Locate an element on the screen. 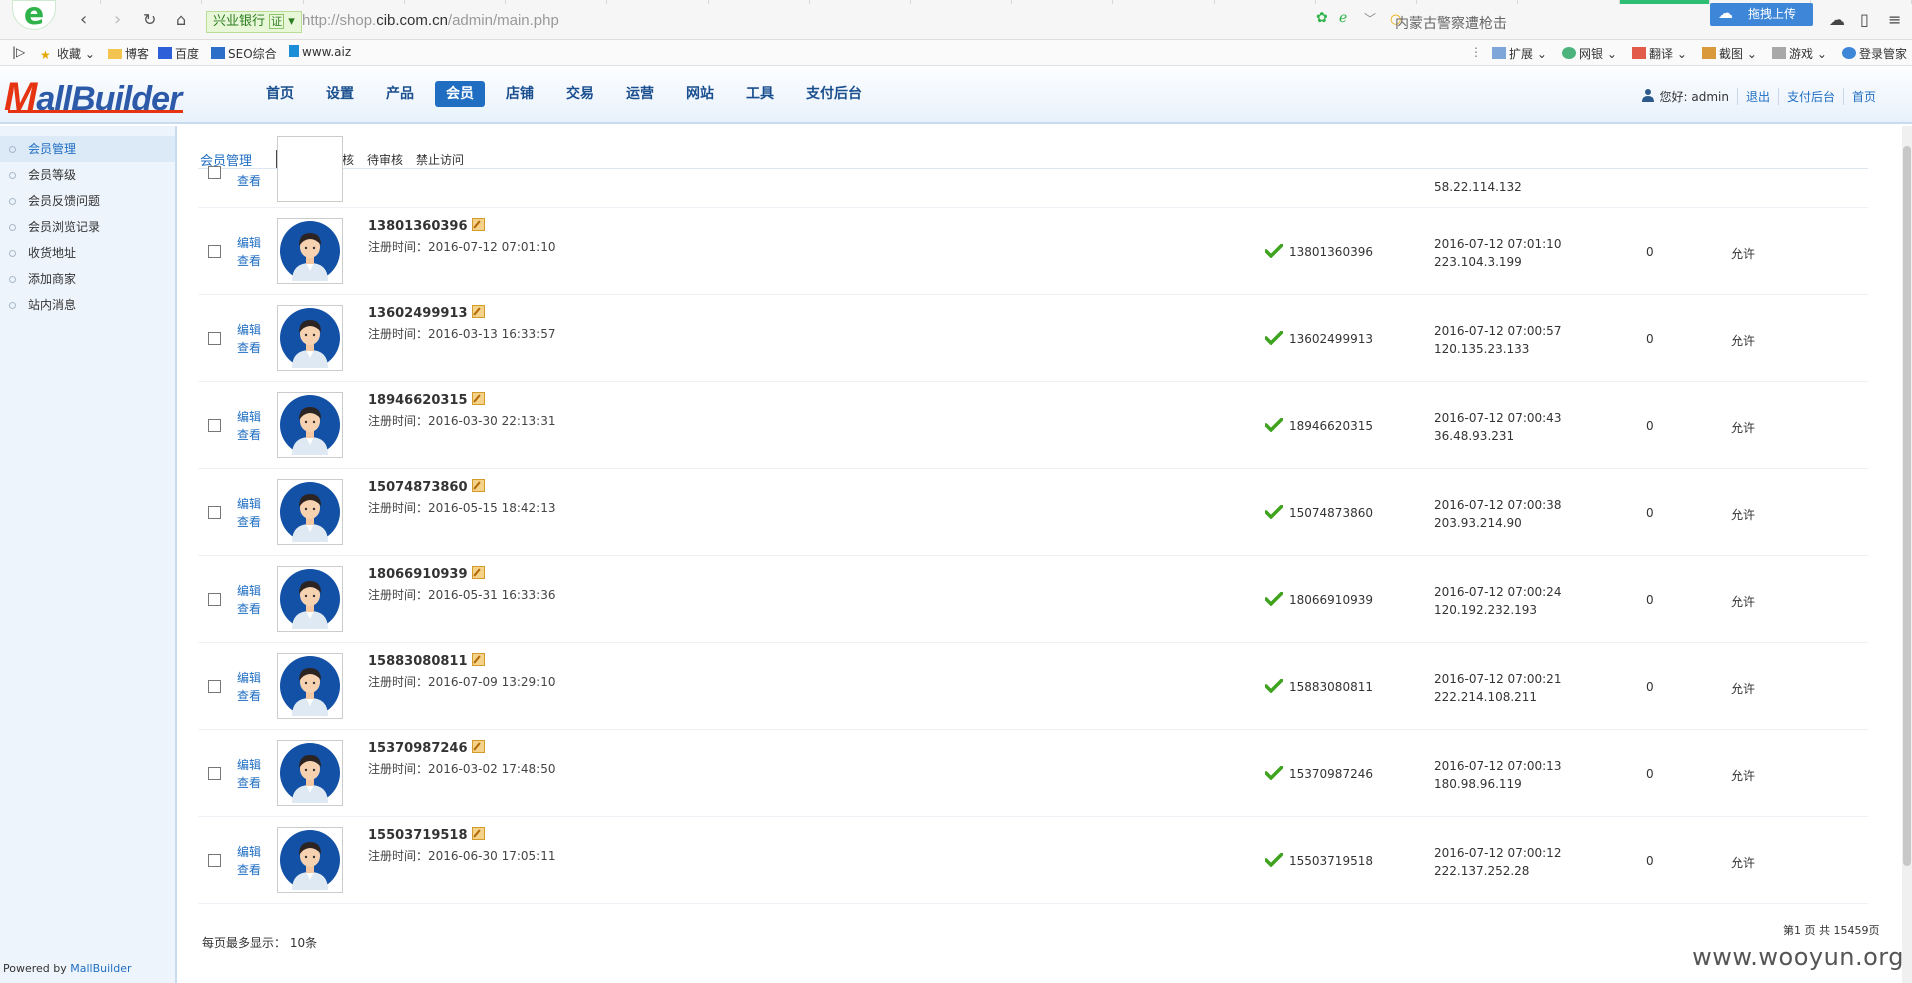 Image resolution: width=1912 pixels, height=983 pixels. tab-pending: 待审核 is located at coordinates (385, 159).